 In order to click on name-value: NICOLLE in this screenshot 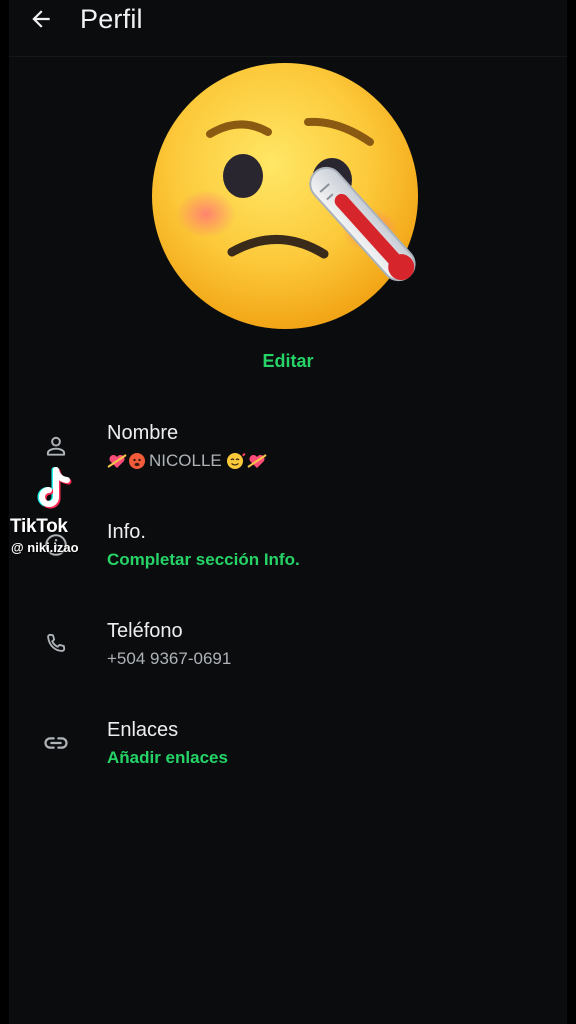, I will do `click(185, 460)`.